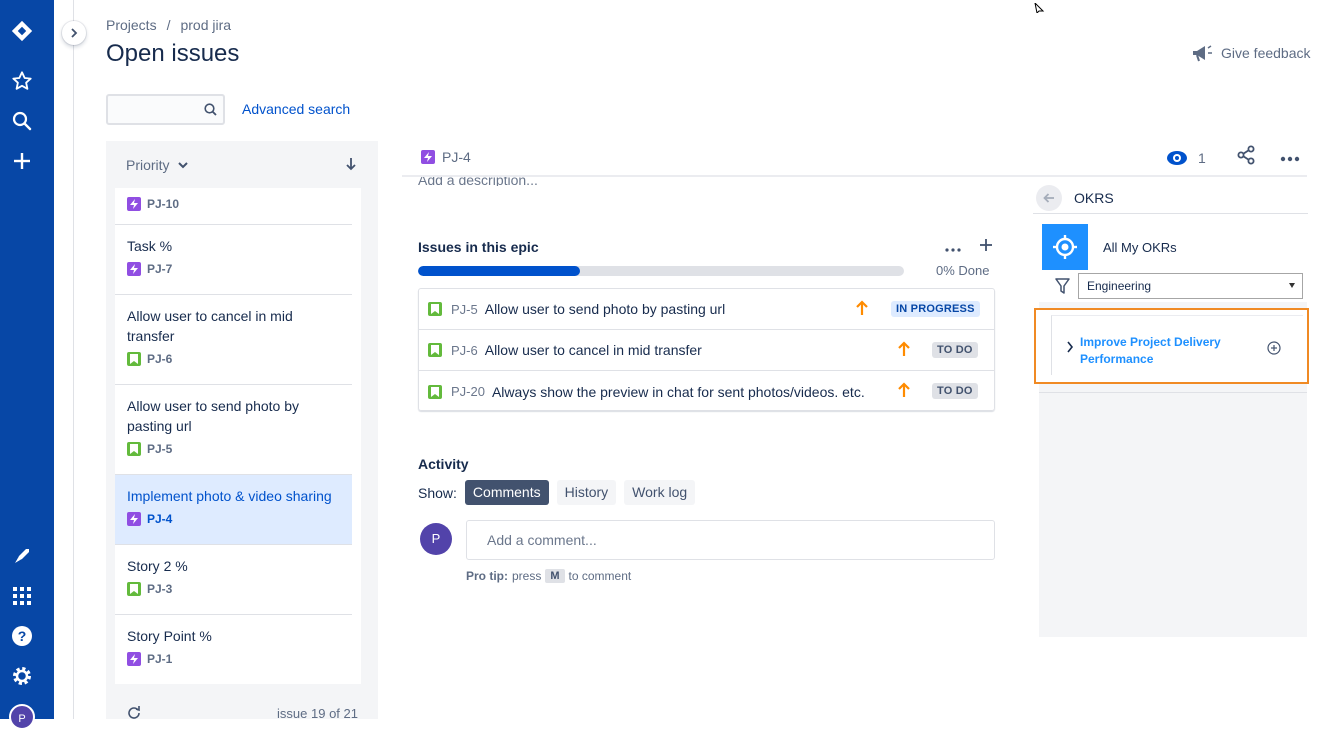 Image resolution: width=1321 pixels, height=732 pixels. What do you see at coordinates (1170, 351) in the screenshot?
I see `objective-title: Improve Project Delivery Performance` at bounding box center [1170, 351].